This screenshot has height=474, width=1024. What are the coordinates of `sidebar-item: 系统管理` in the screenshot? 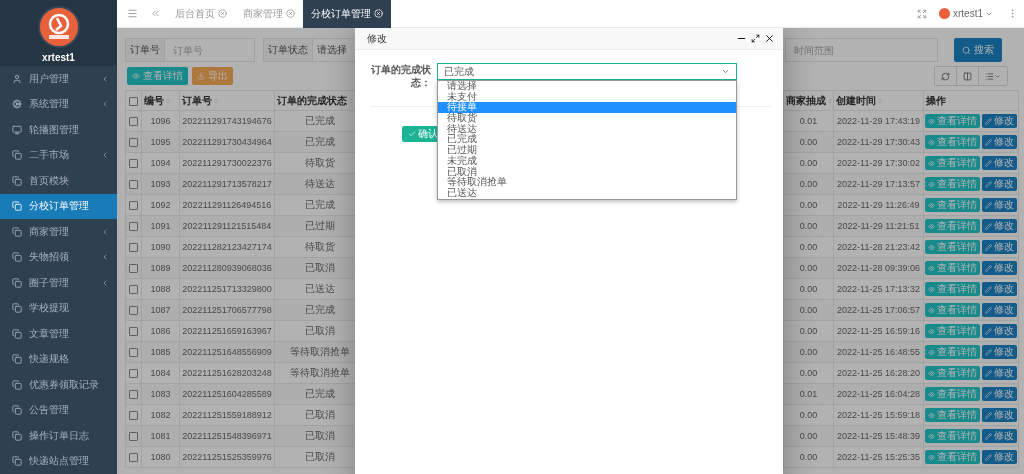 It's located at (58, 104).